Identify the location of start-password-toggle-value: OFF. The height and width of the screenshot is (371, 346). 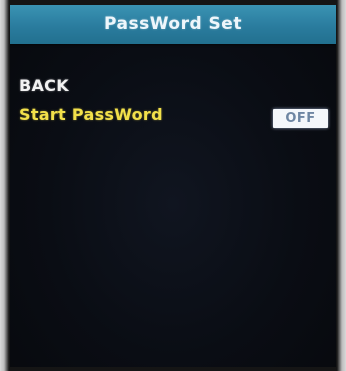
(300, 118).